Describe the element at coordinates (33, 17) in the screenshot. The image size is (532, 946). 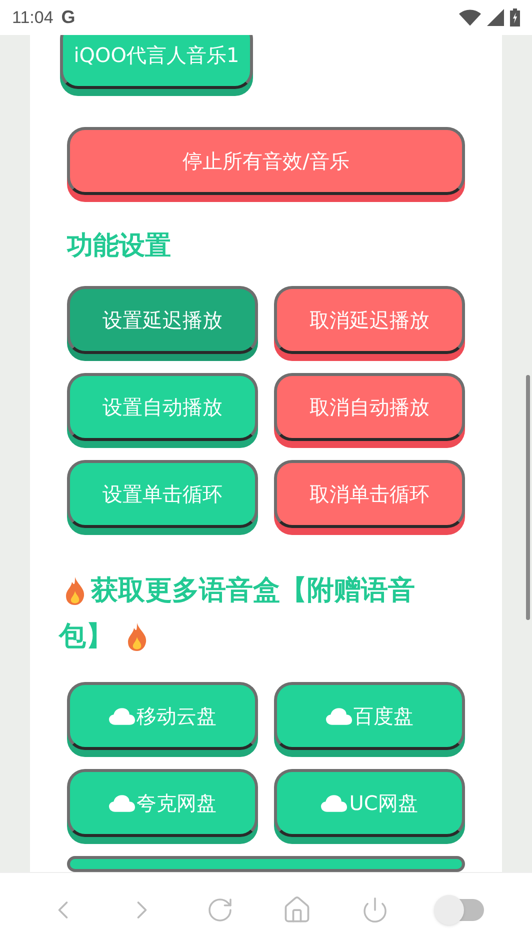
I see `status-time: 11:04` at that location.